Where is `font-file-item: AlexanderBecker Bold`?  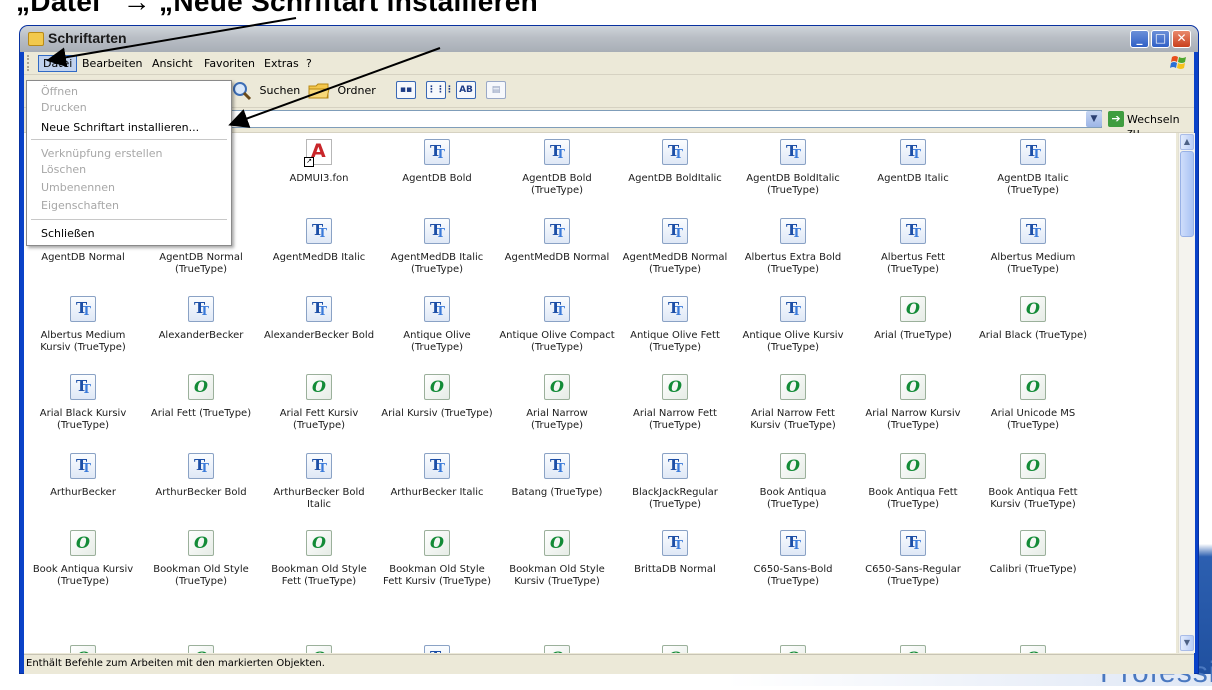 font-file-item: AlexanderBecker Bold is located at coordinates (319, 319).